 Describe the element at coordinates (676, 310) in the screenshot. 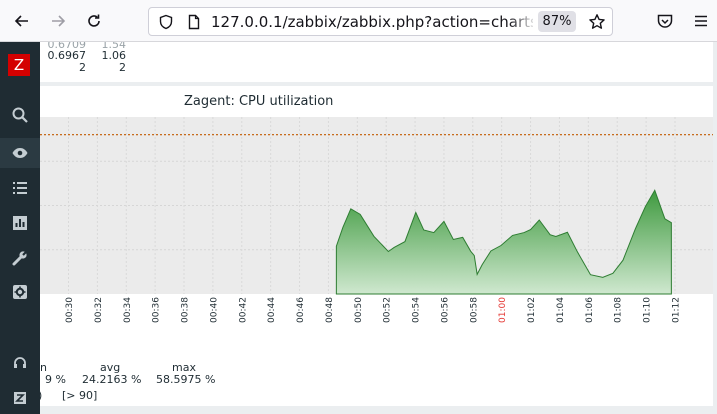

I see `x-tick-label: 01:12` at that location.